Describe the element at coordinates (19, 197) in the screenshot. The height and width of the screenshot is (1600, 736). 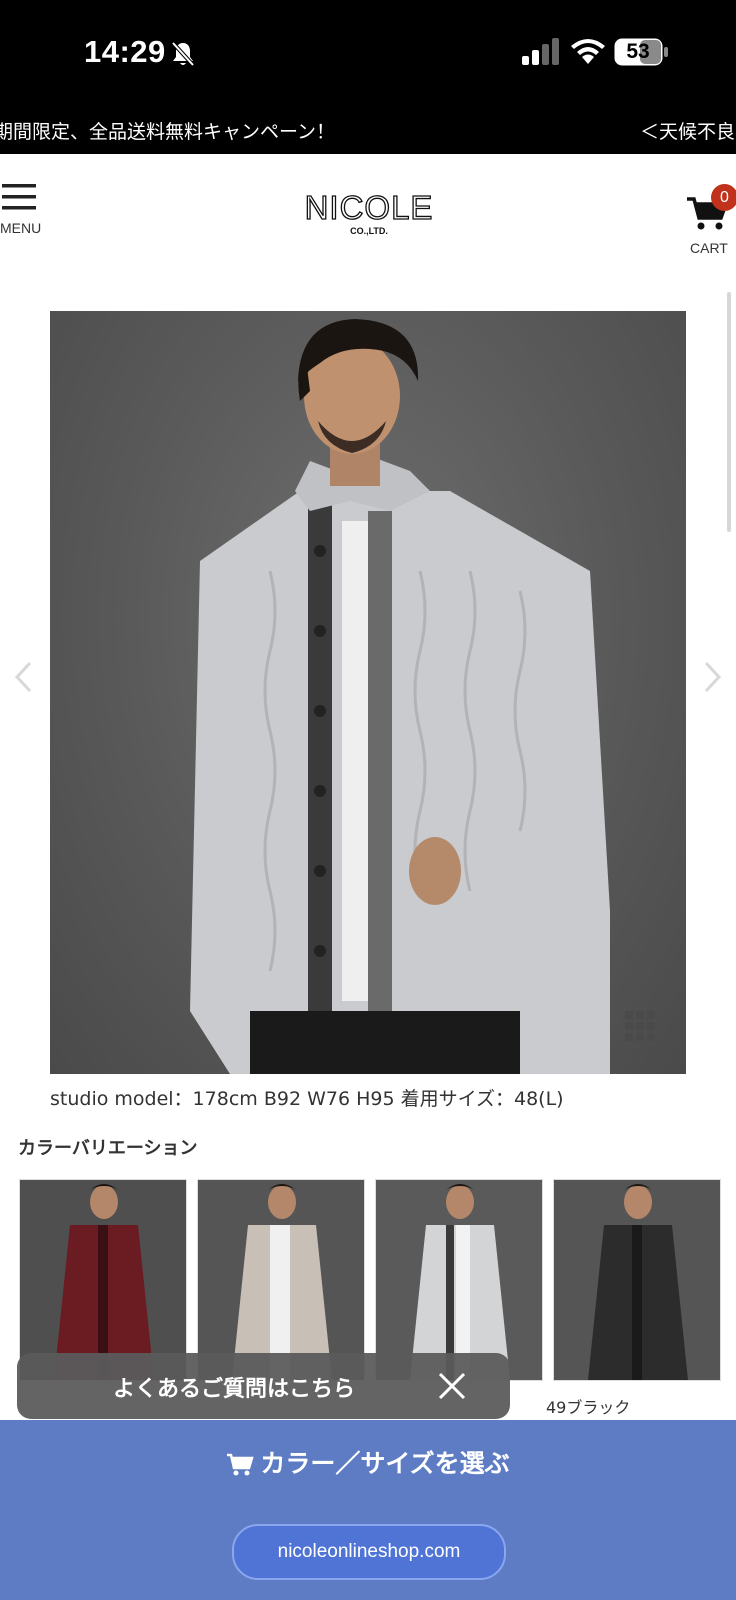
I see `hamburger-menu-icon` at that location.